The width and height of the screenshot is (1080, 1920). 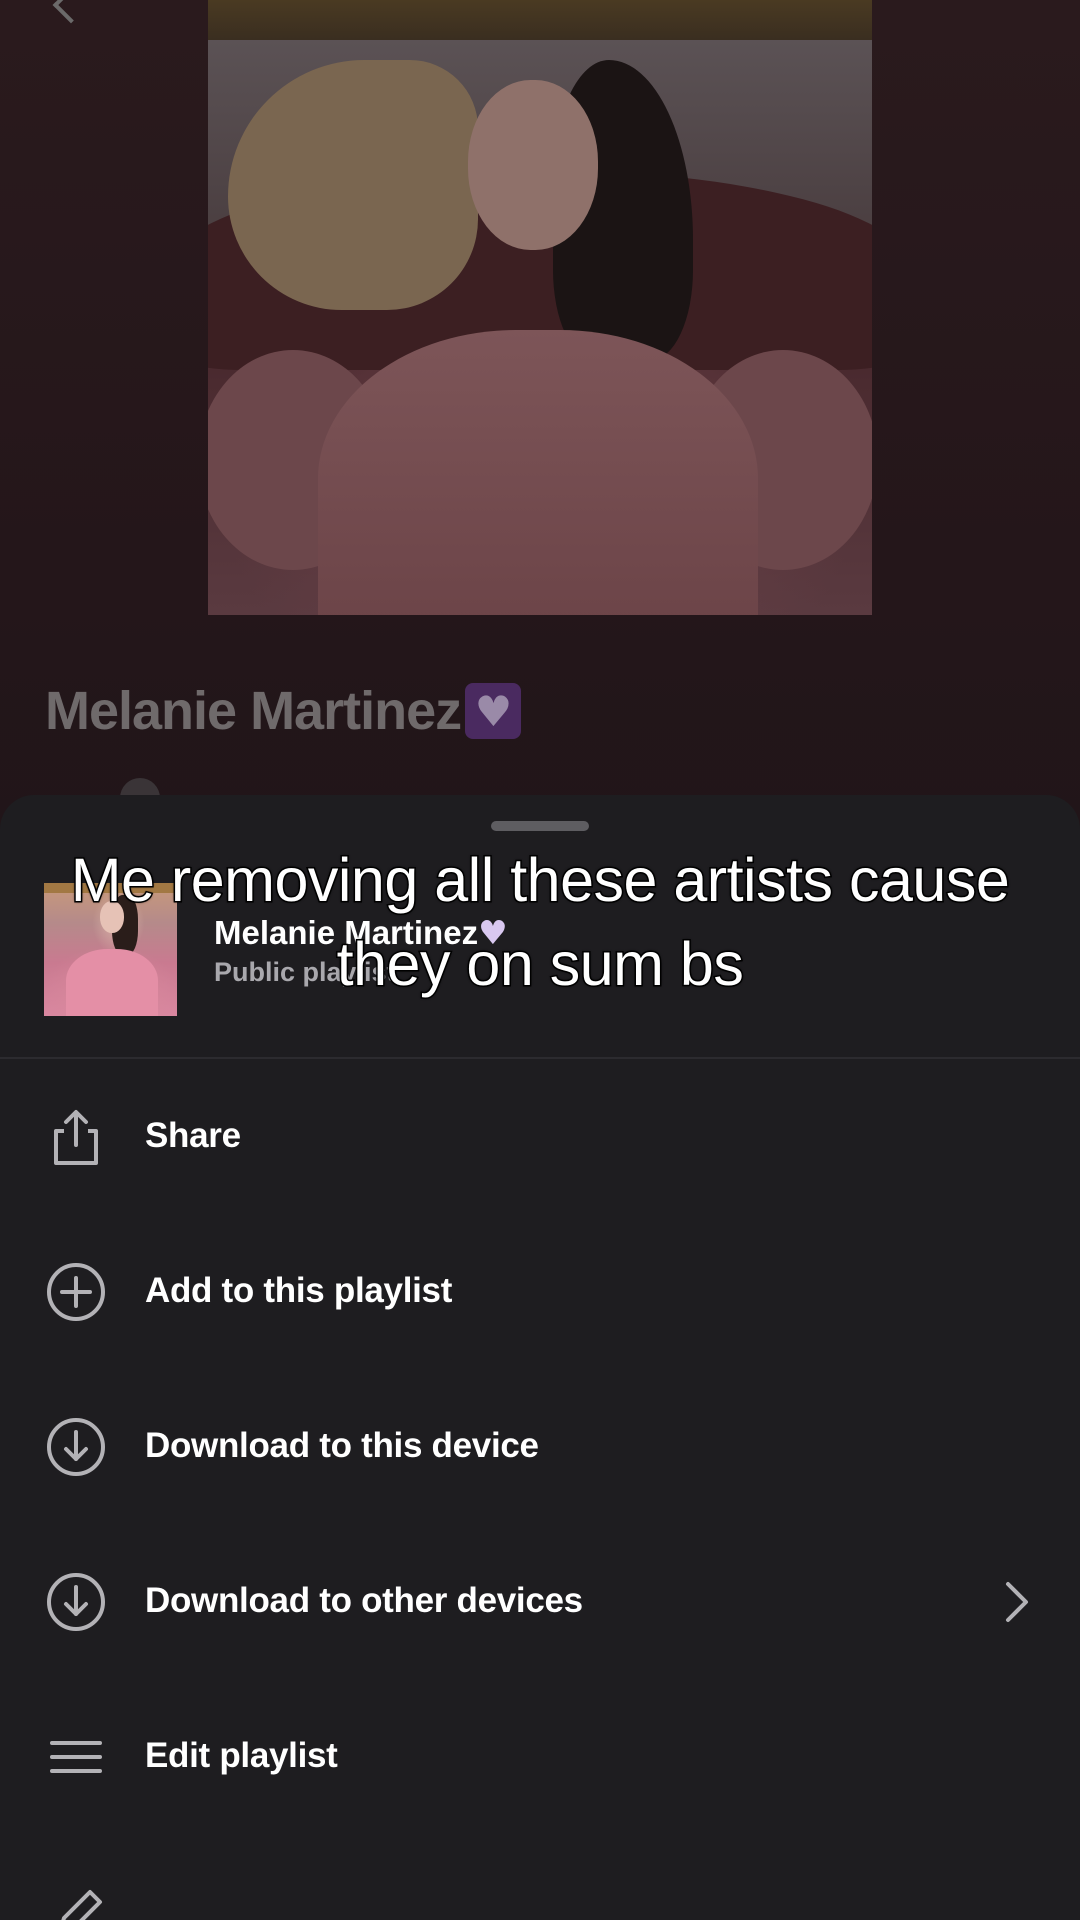 I want to click on menu-item-add-to-playlist: Add to this playlist, so click(x=540, y=1291).